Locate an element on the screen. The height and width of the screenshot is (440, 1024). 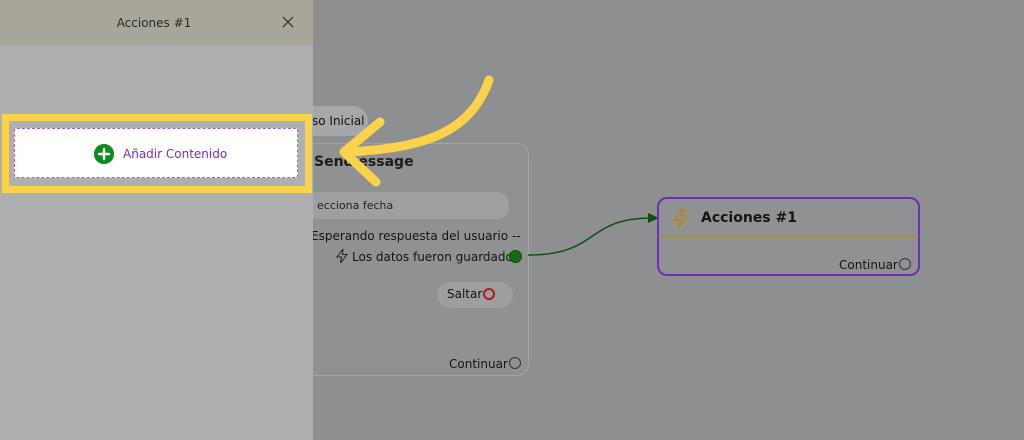
annotation-arrow is located at coordinates (416, 131).